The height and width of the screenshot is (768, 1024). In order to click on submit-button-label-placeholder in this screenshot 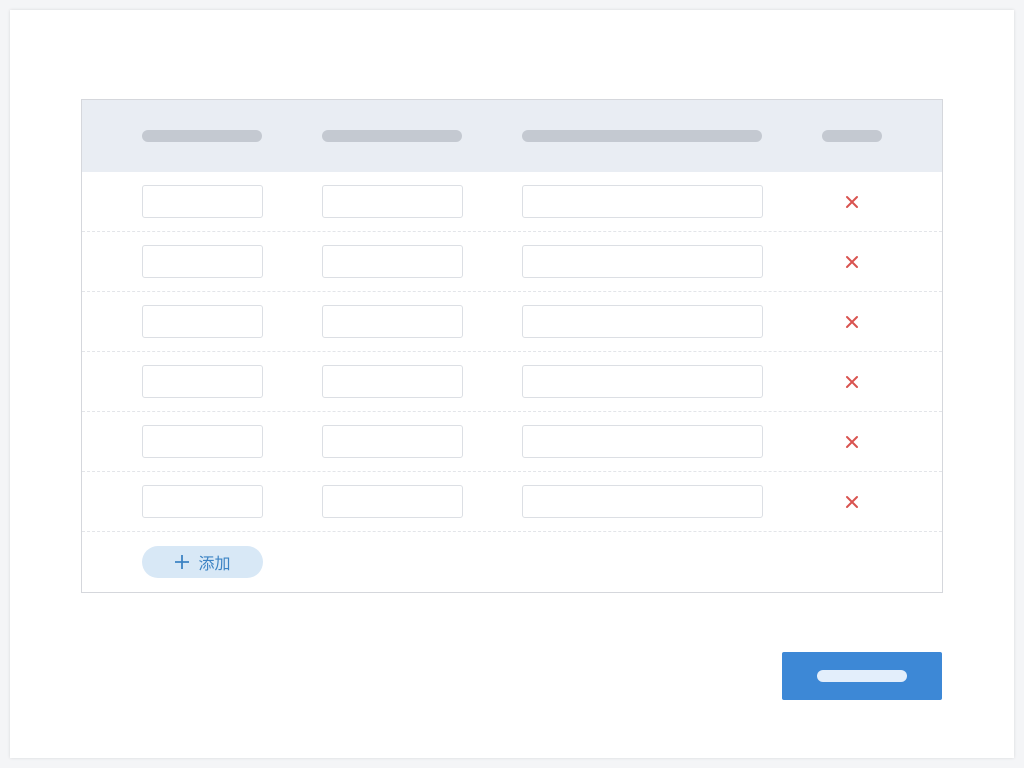, I will do `click(862, 676)`.